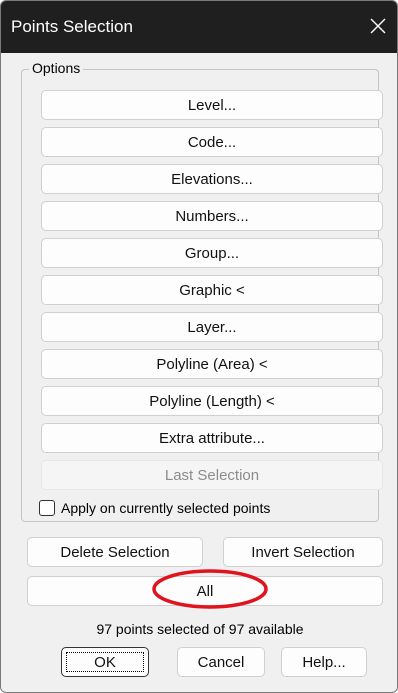 The height and width of the screenshot is (693, 398). What do you see at coordinates (212, 401) in the screenshot?
I see `polyline-length-button: Polyline (Length) <` at bounding box center [212, 401].